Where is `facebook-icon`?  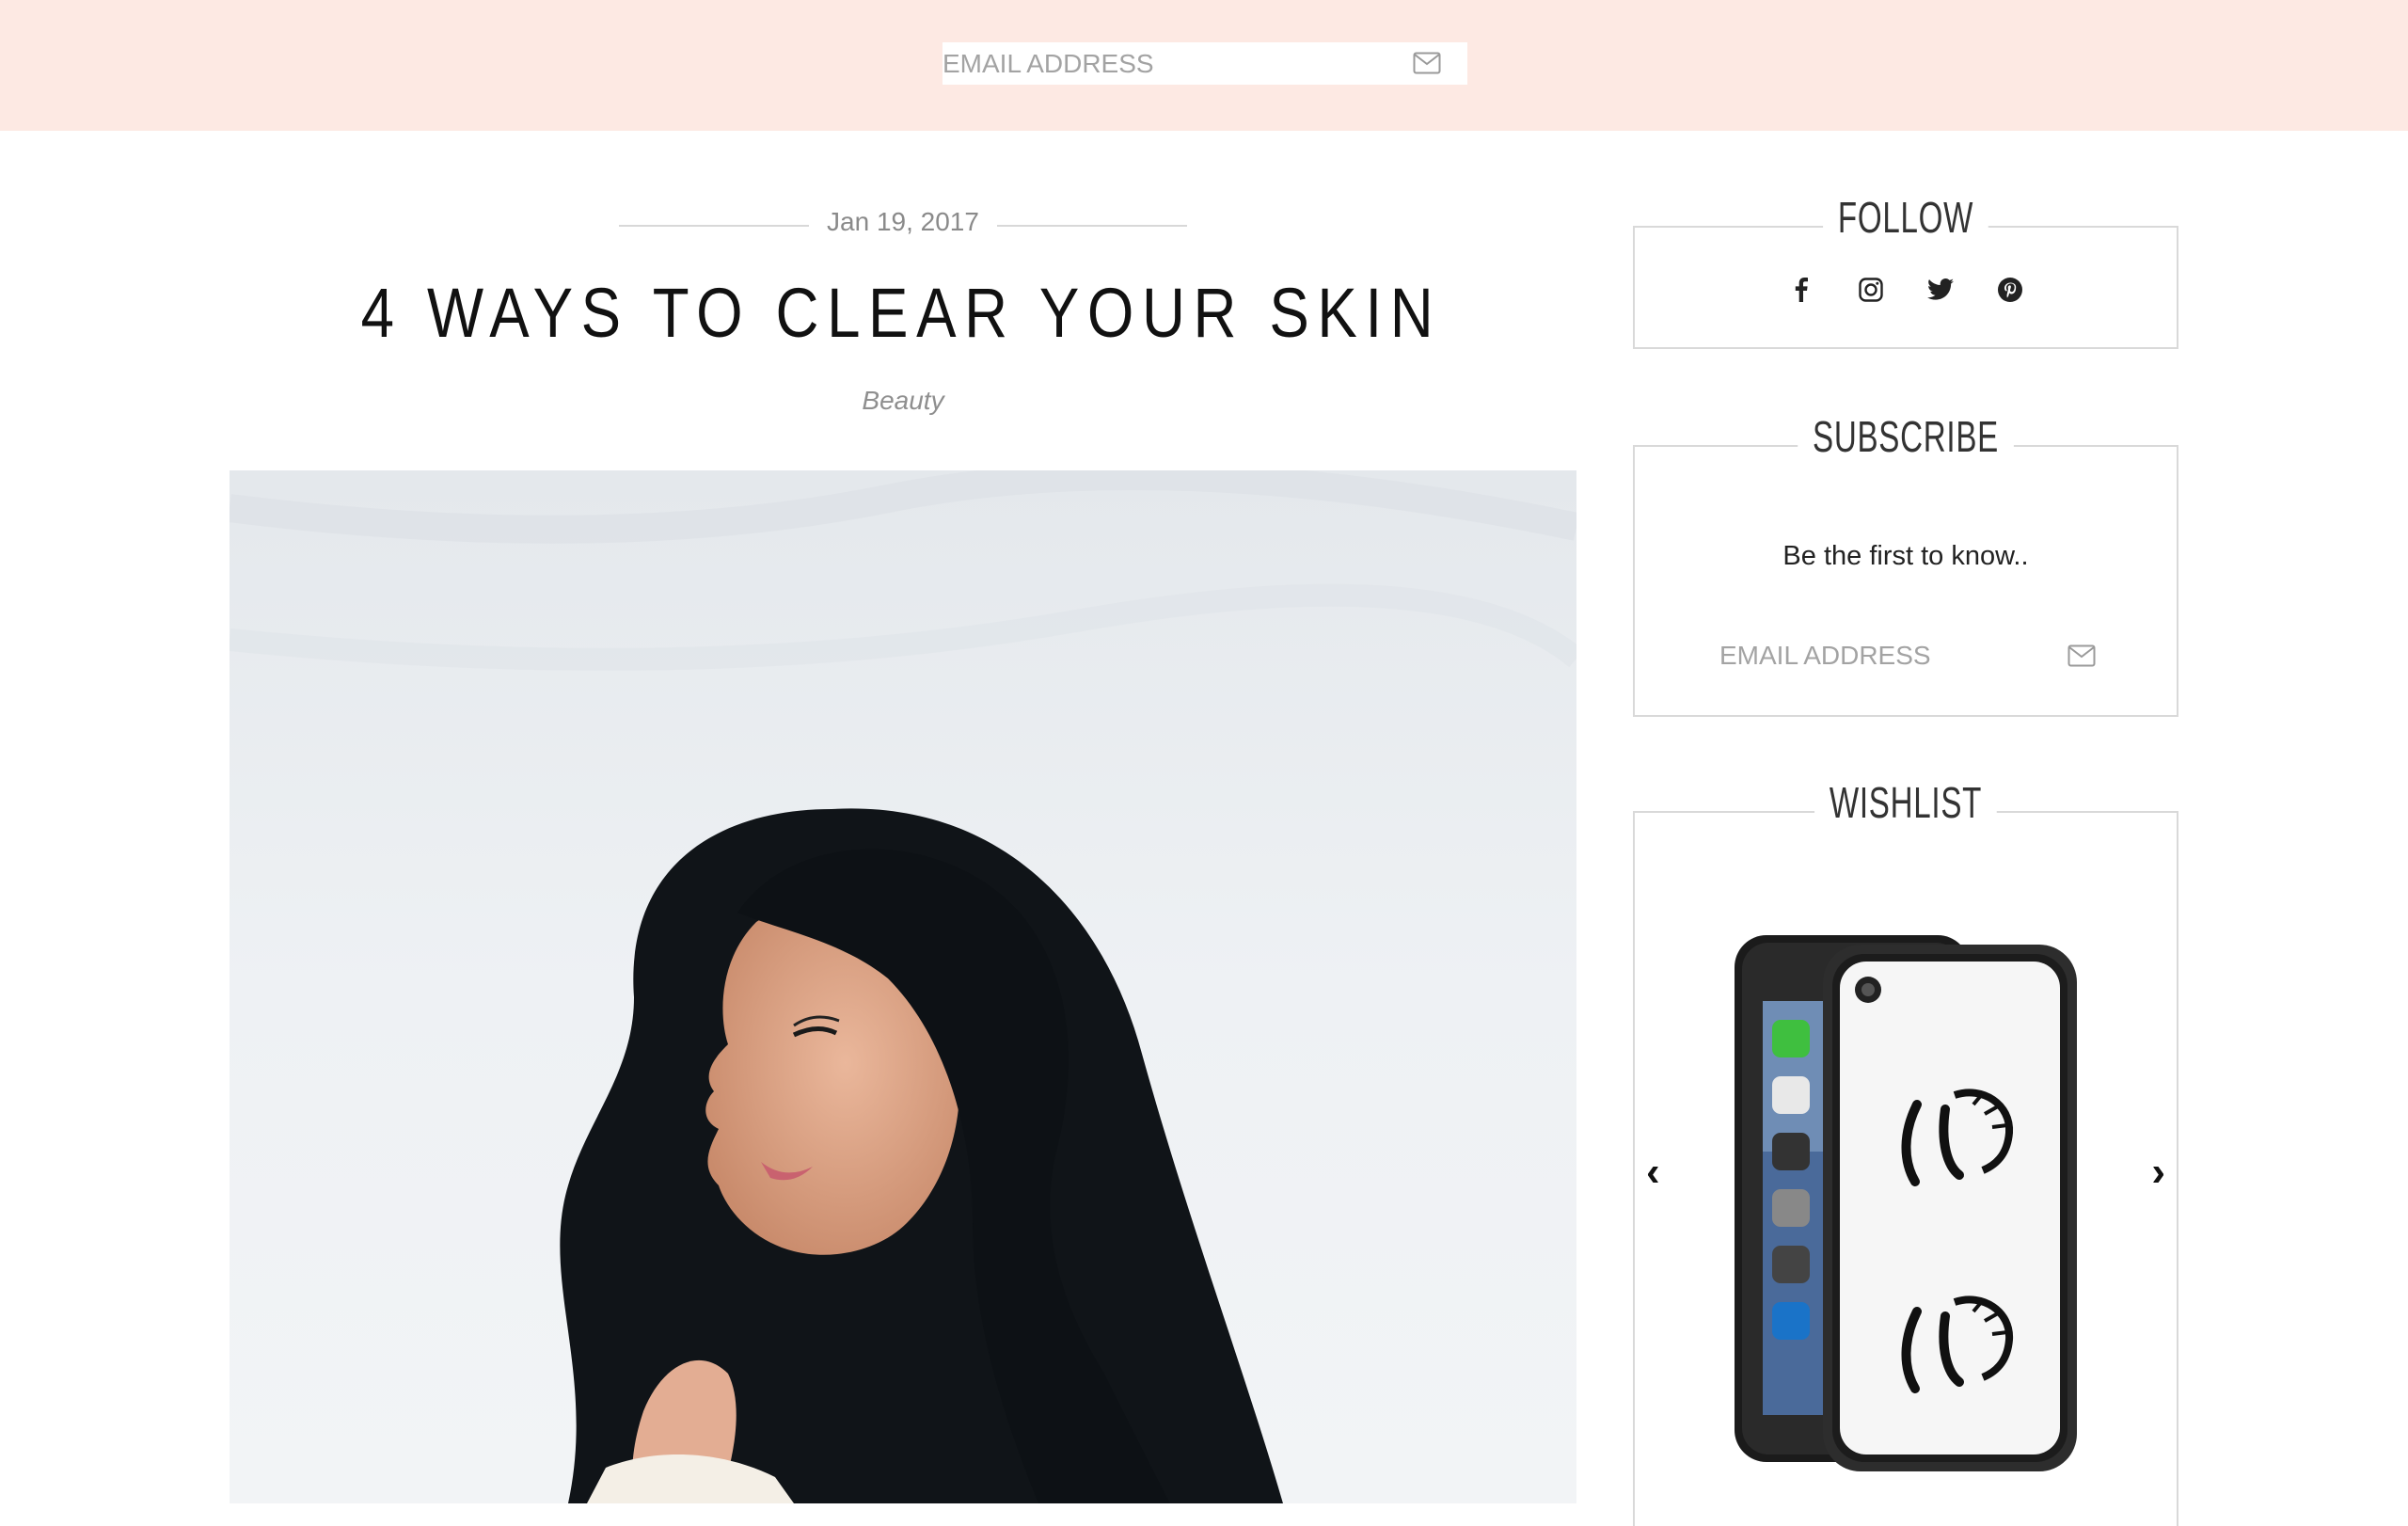
facebook-icon is located at coordinates (1801, 290).